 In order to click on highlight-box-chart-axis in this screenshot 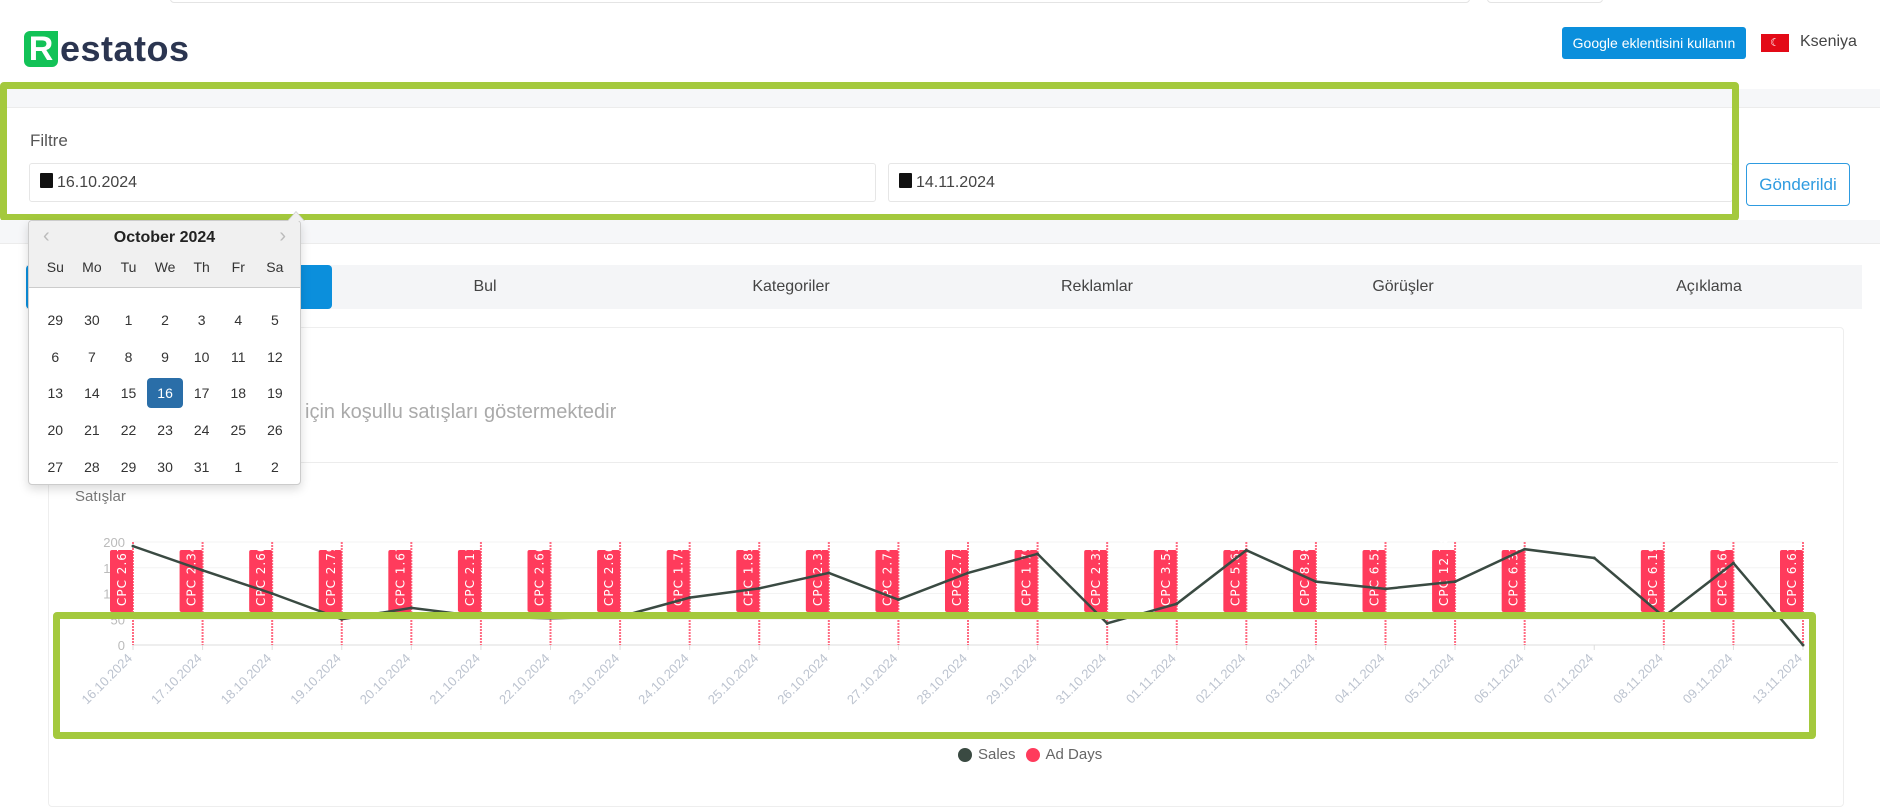, I will do `click(934, 675)`.